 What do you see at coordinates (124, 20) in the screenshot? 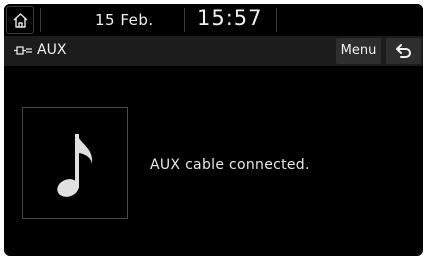
I see `date-display: 15 Feb.` at bounding box center [124, 20].